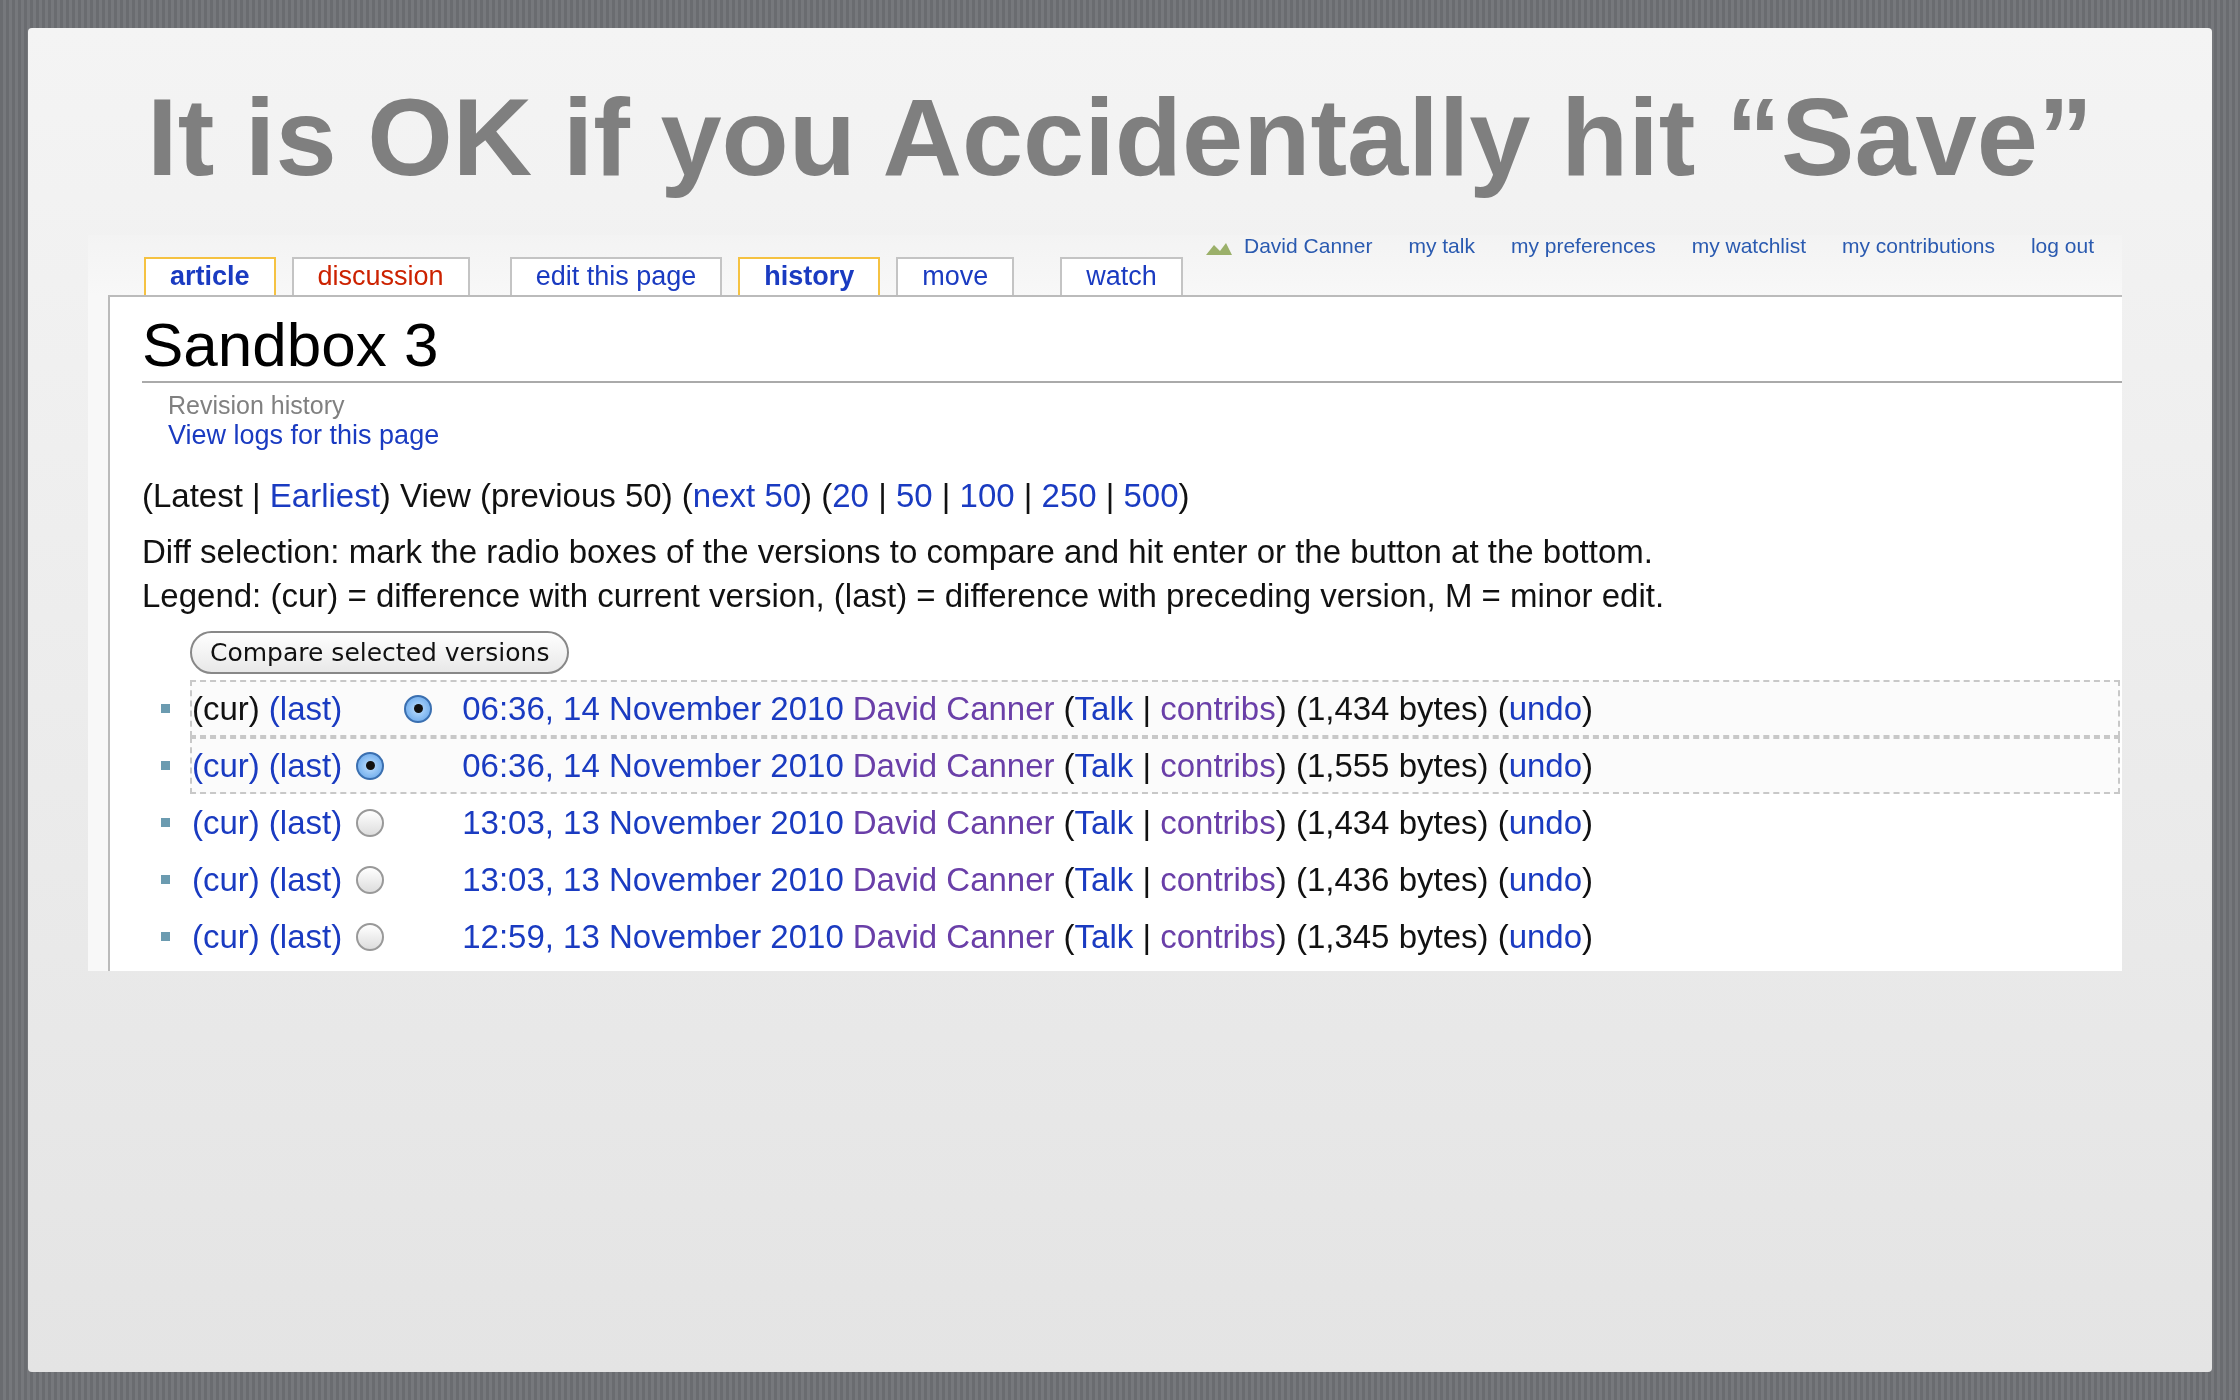 Image resolution: width=2240 pixels, height=1400 pixels. What do you see at coordinates (904, 596) in the screenshot?
I see `legend-text: Legend: (cur) = difference with current version, (last) = difference with preceding version, M = minor edit.` at bounding box center [904, 596].